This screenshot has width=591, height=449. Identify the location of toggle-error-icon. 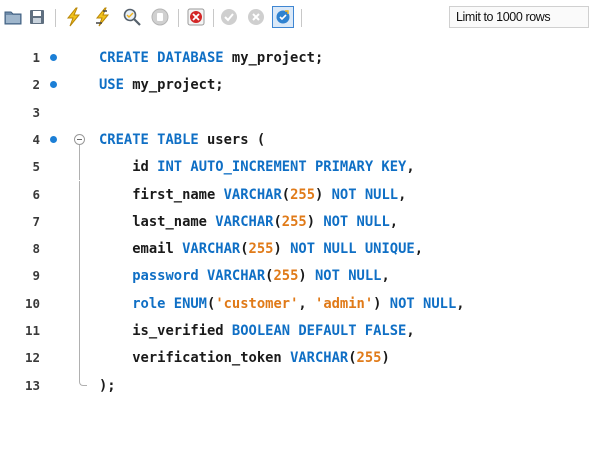
(196, 17).